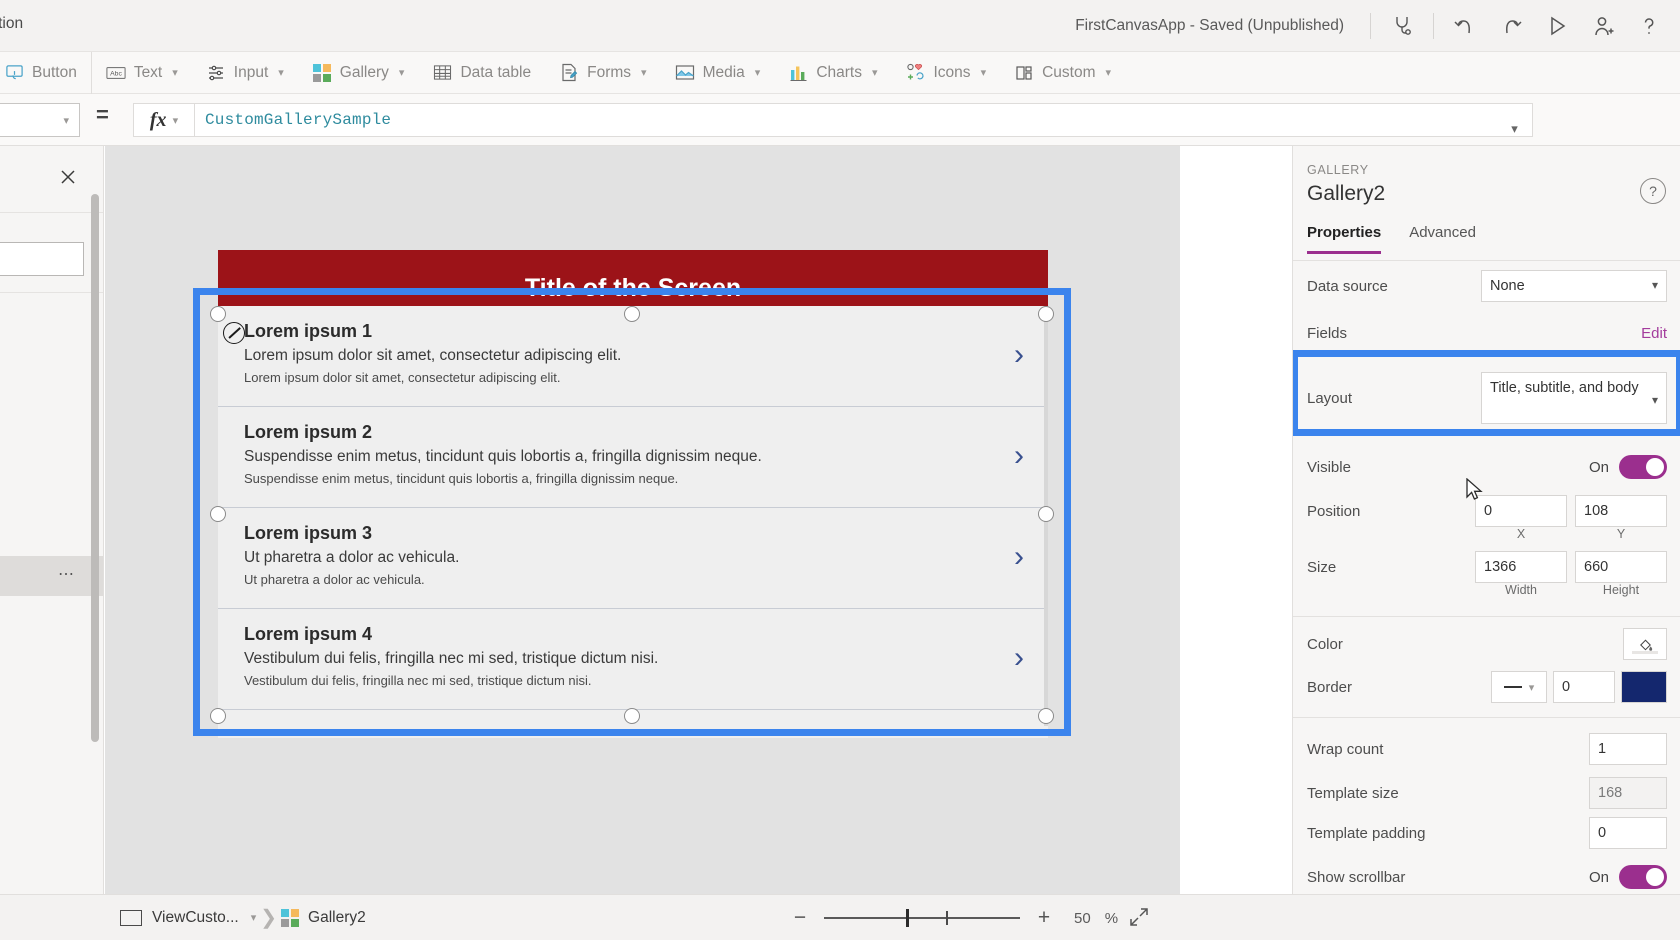 The height and width of the screenshot is (940, 1680). I want to click on template-padding-input: 0, so click(1628, 833).